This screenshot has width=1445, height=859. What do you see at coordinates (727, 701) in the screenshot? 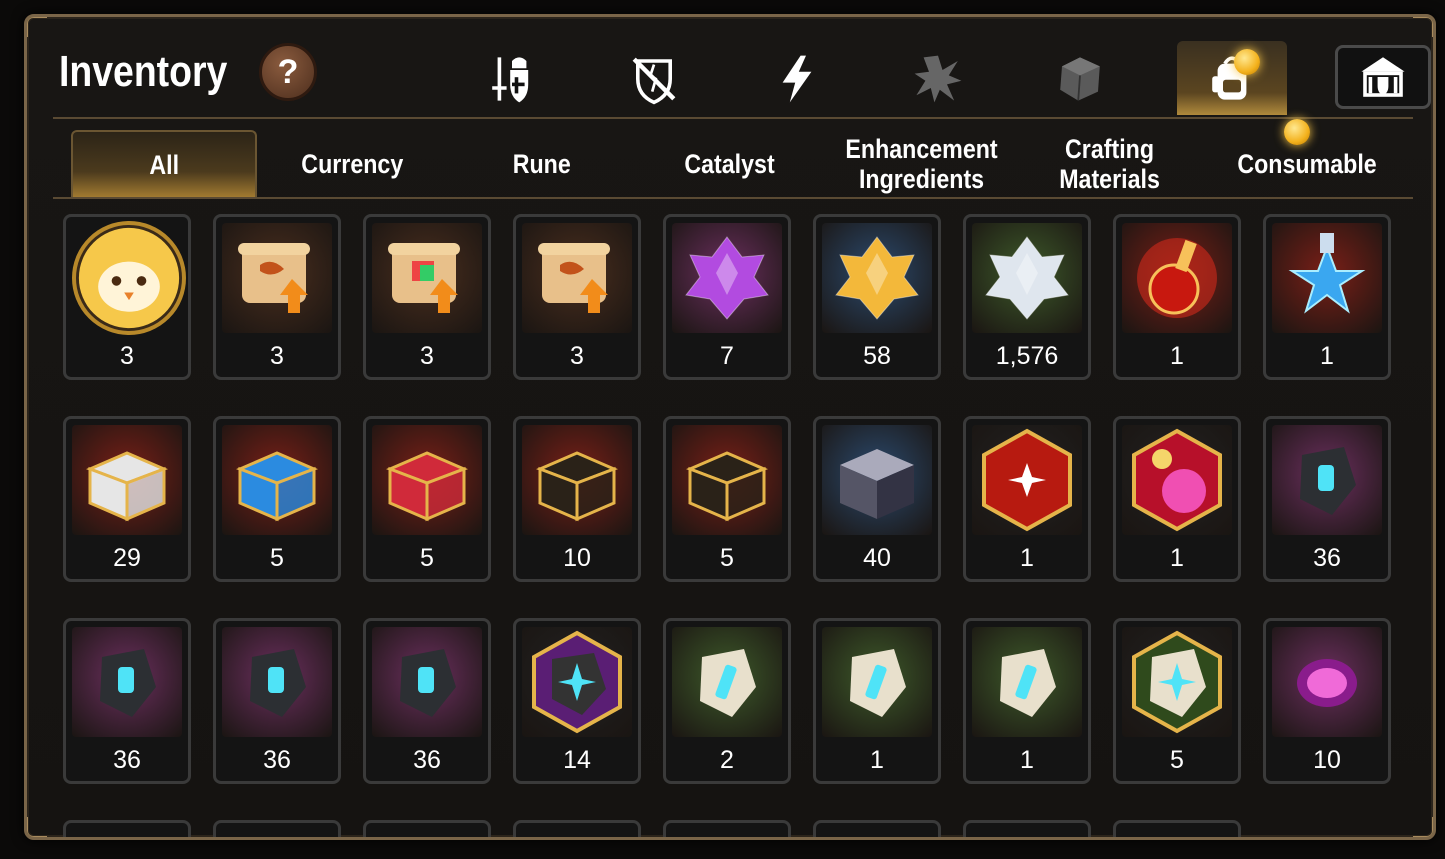
I see `inventory-item: 2` at bounding box center [727, 701].